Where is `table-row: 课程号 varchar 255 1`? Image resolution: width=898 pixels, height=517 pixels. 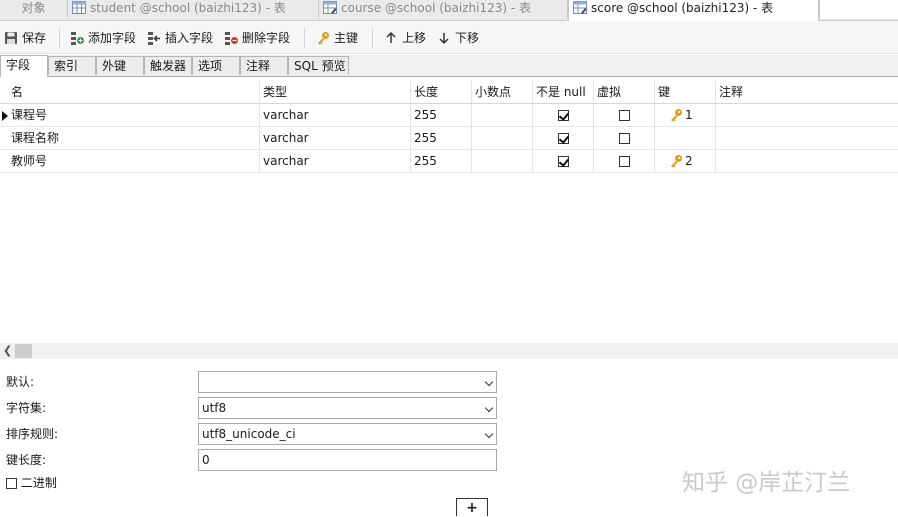 table-row: 课程号 varchar 255 1 is located at coordinates (449, 115).